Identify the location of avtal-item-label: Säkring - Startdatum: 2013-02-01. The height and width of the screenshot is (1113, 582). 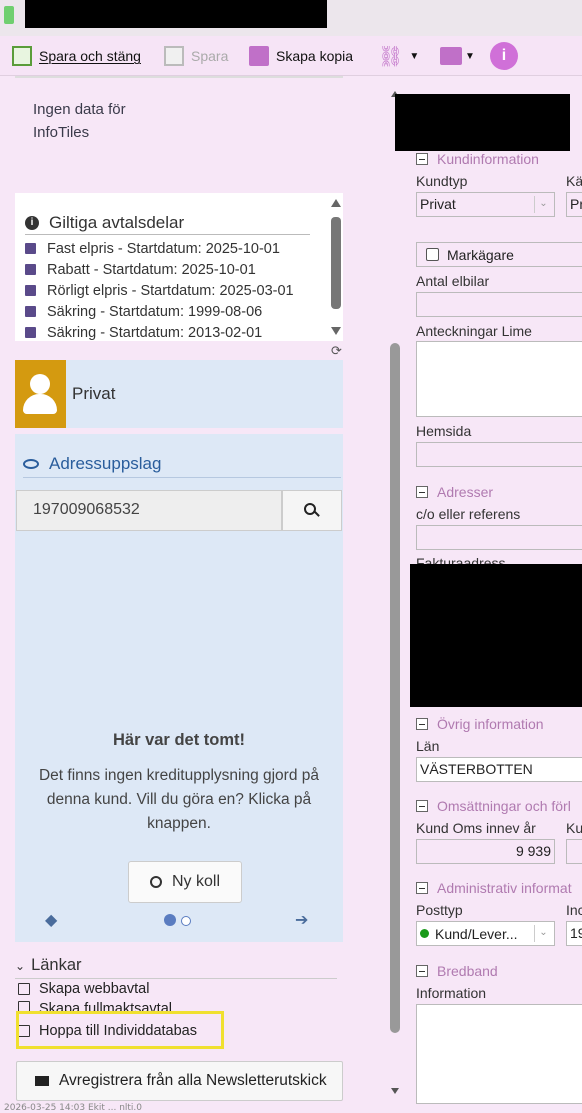
(155, 332).